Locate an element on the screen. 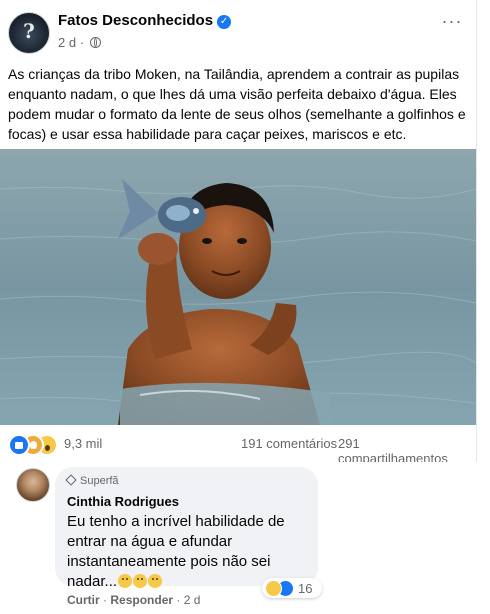  comment-time-link: 2 d is located at coordinates (192, 600).